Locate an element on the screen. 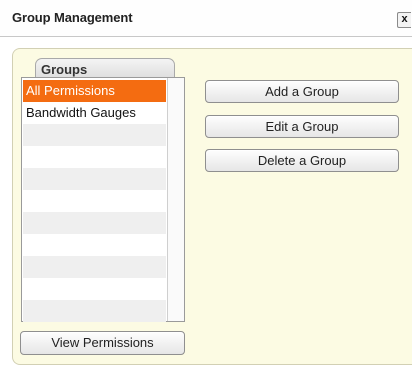  list-item-label: All Permissions is located at coordinates (70, 90).